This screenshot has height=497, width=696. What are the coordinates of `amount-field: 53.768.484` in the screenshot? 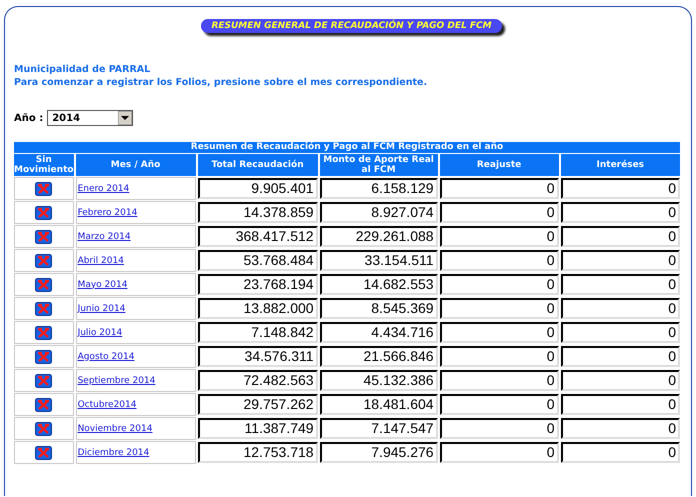 It's located at (258, 260).